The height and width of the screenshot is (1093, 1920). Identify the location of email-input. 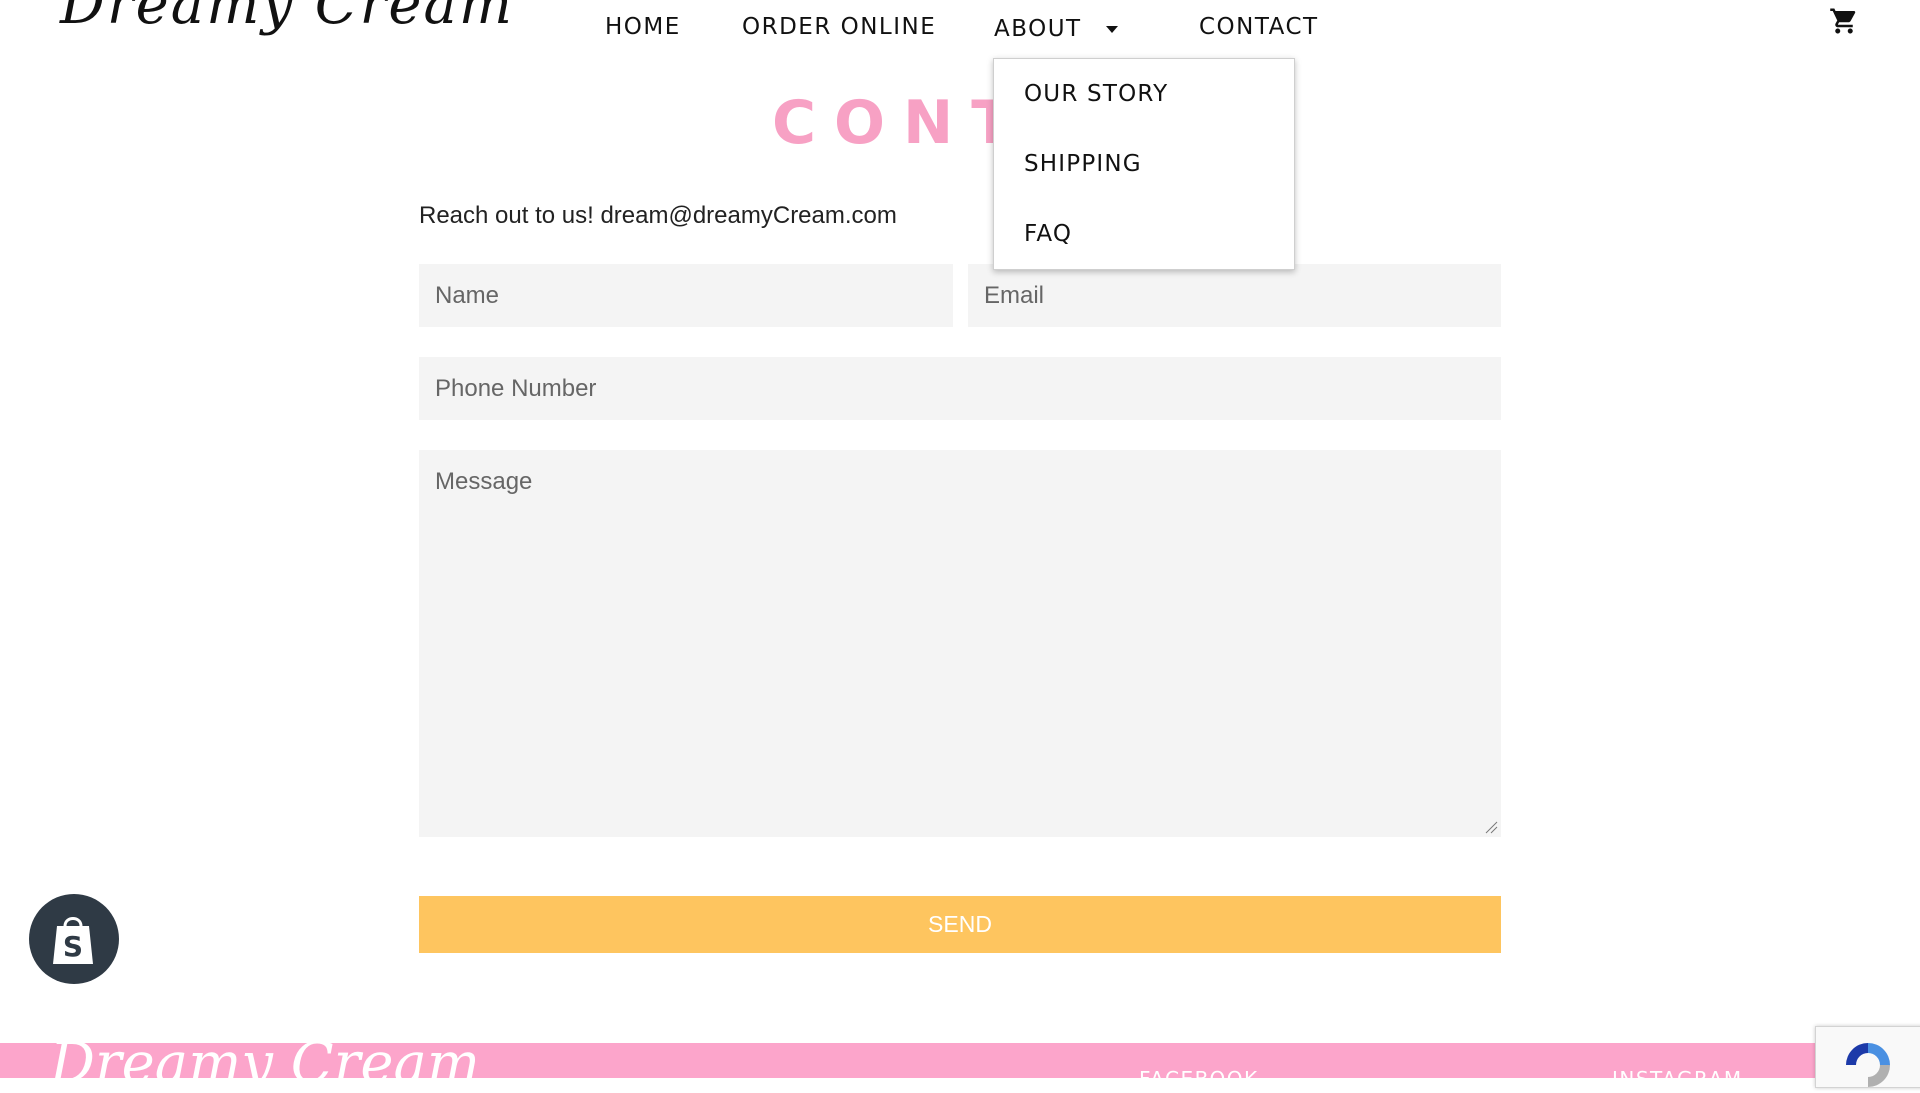
(1234, 295).